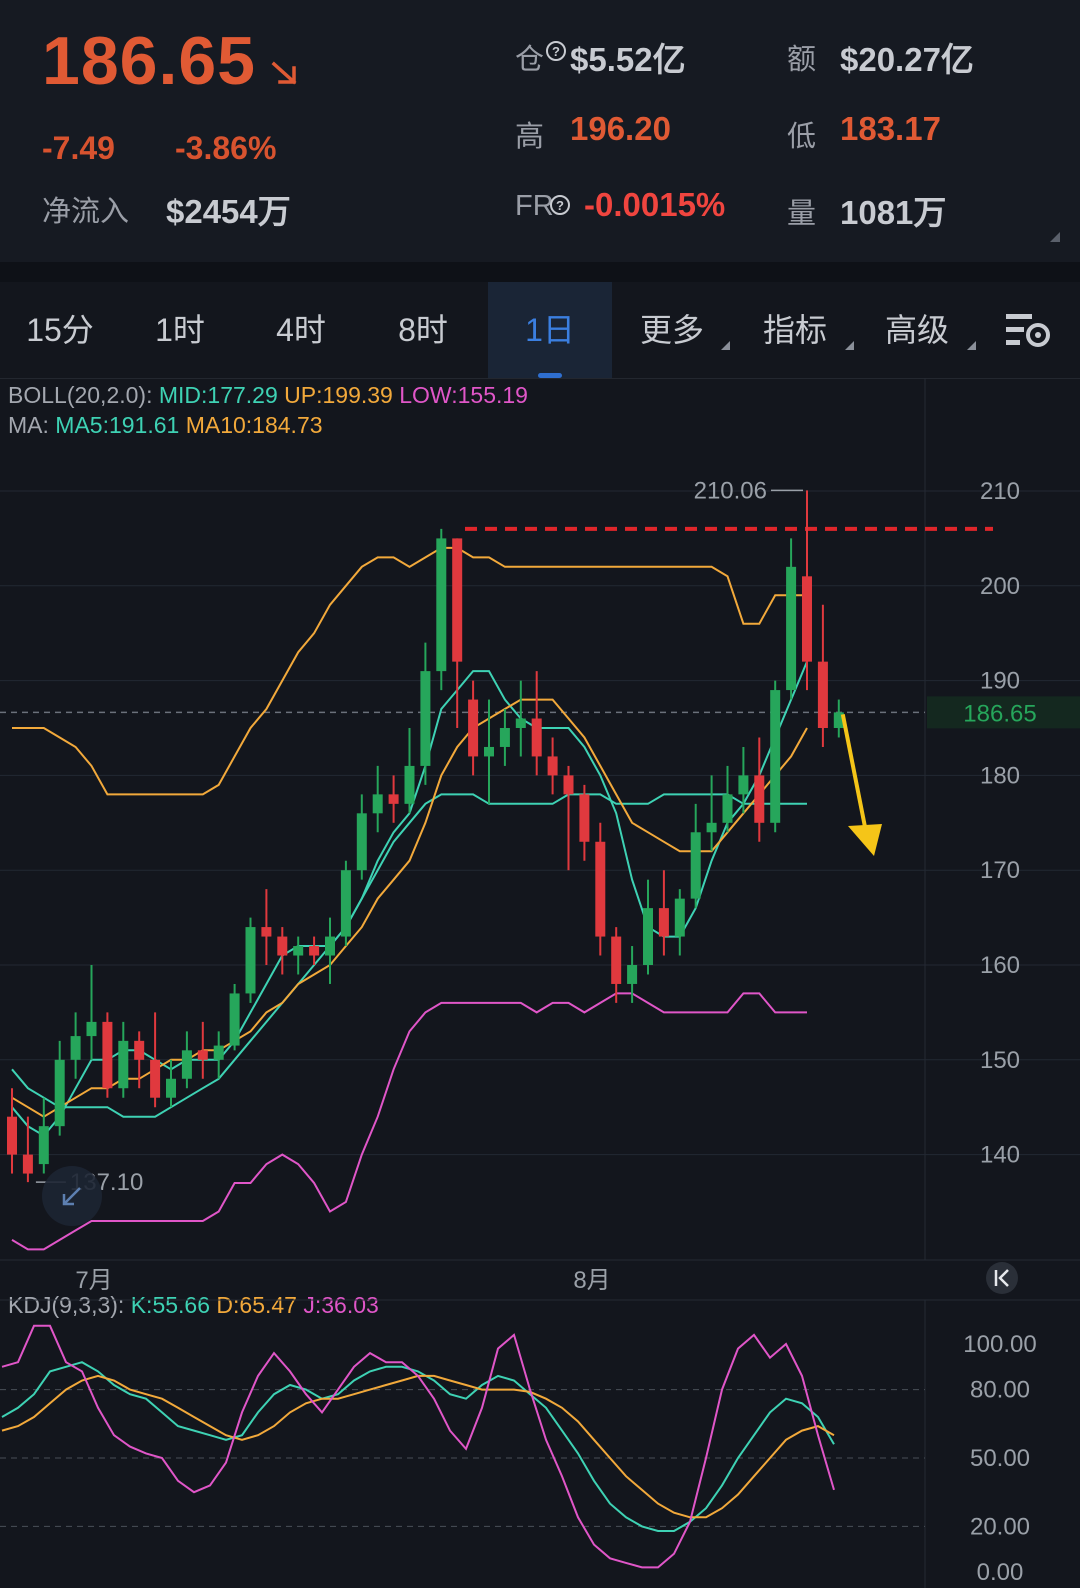 This screenshot has width=1080, height=1588. Describe the element at coordinates (893, 212) in the screenshot. I see `volume-value: 1081万` at that location.